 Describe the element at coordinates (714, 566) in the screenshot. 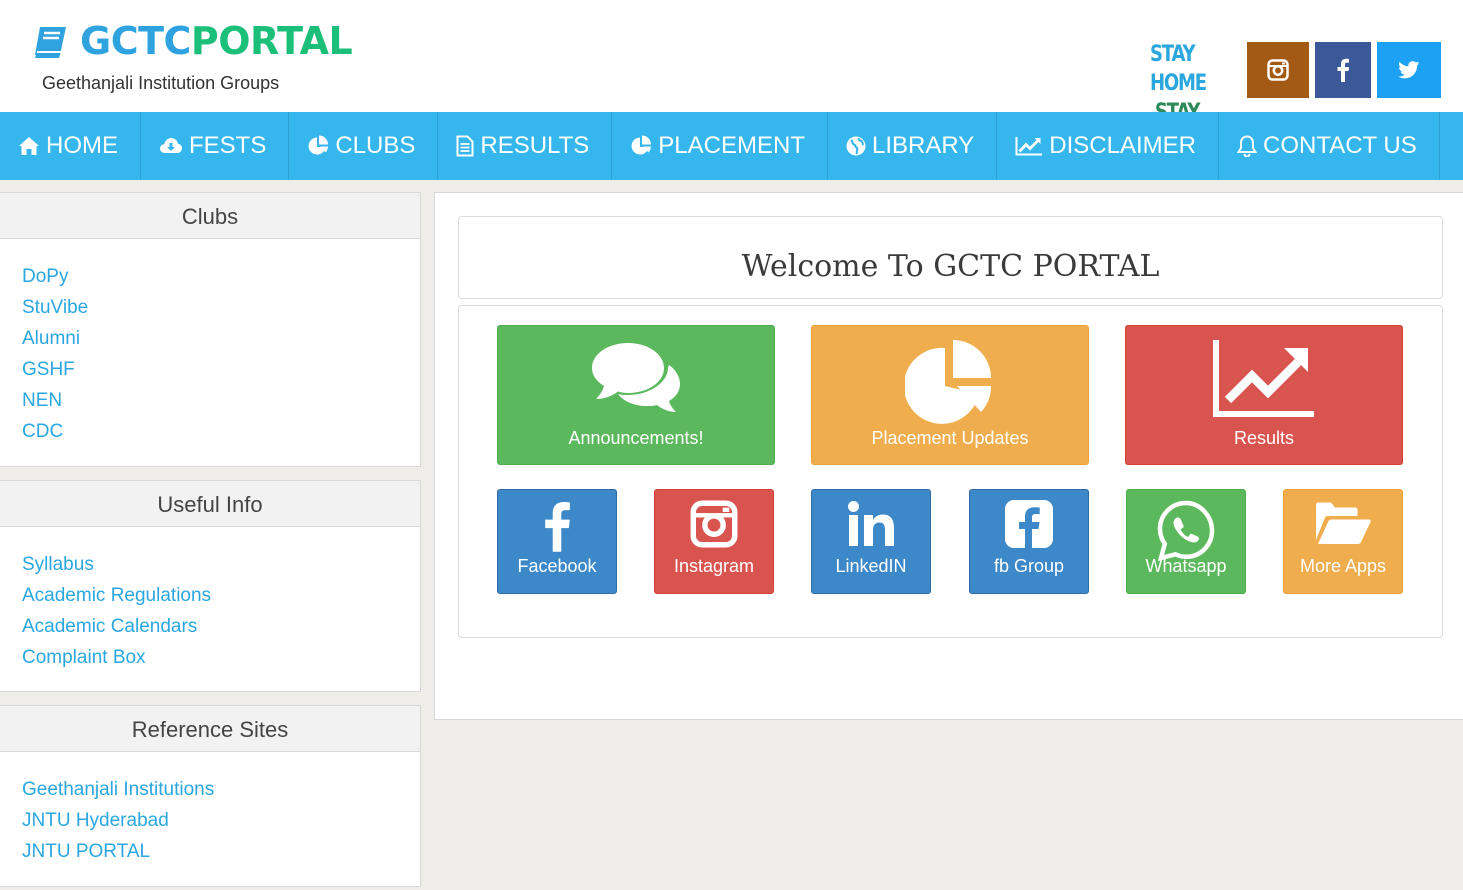

I see `instagram-label: Instagram` at that location.